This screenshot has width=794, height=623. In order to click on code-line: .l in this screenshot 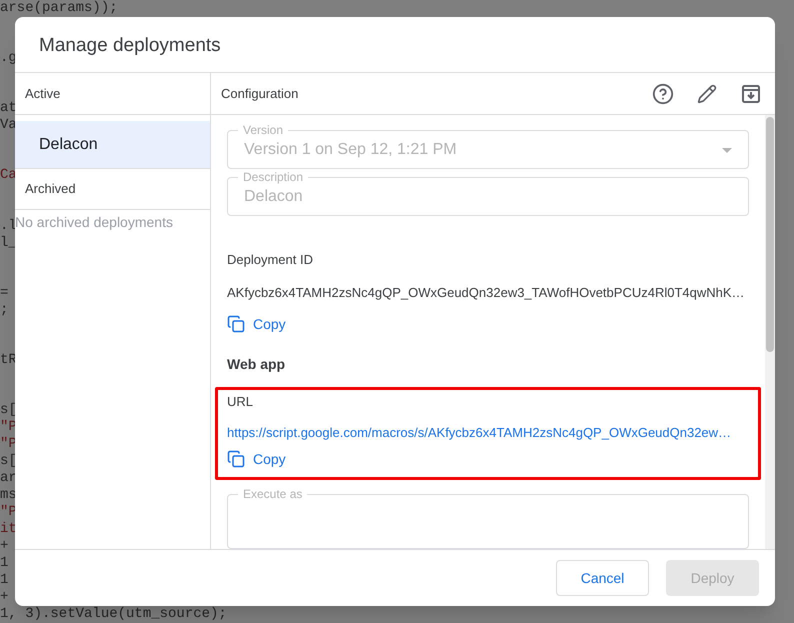, I will do `click(8, 226)`.